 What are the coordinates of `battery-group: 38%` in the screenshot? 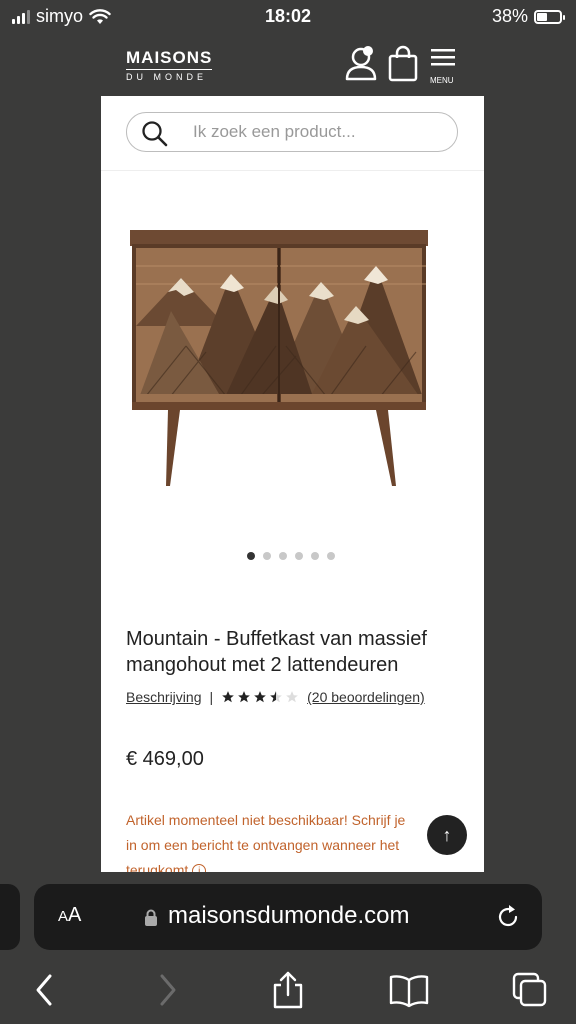 It's located at (528, 16).